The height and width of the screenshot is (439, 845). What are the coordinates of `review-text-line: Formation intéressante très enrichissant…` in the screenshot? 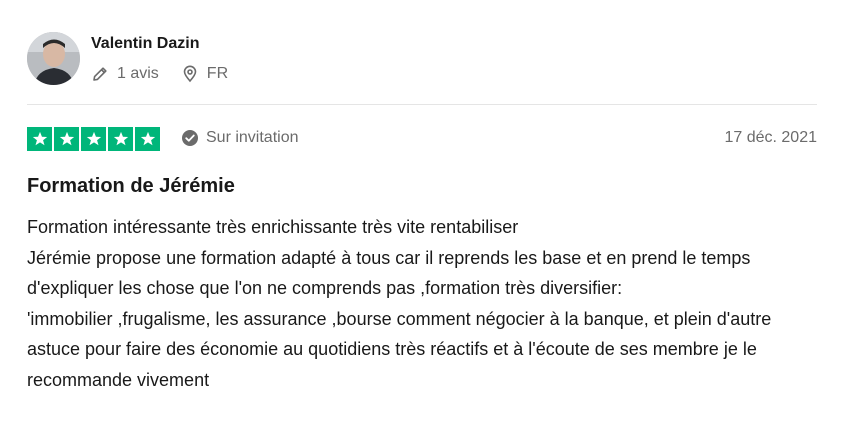 It's located at (273, 227).